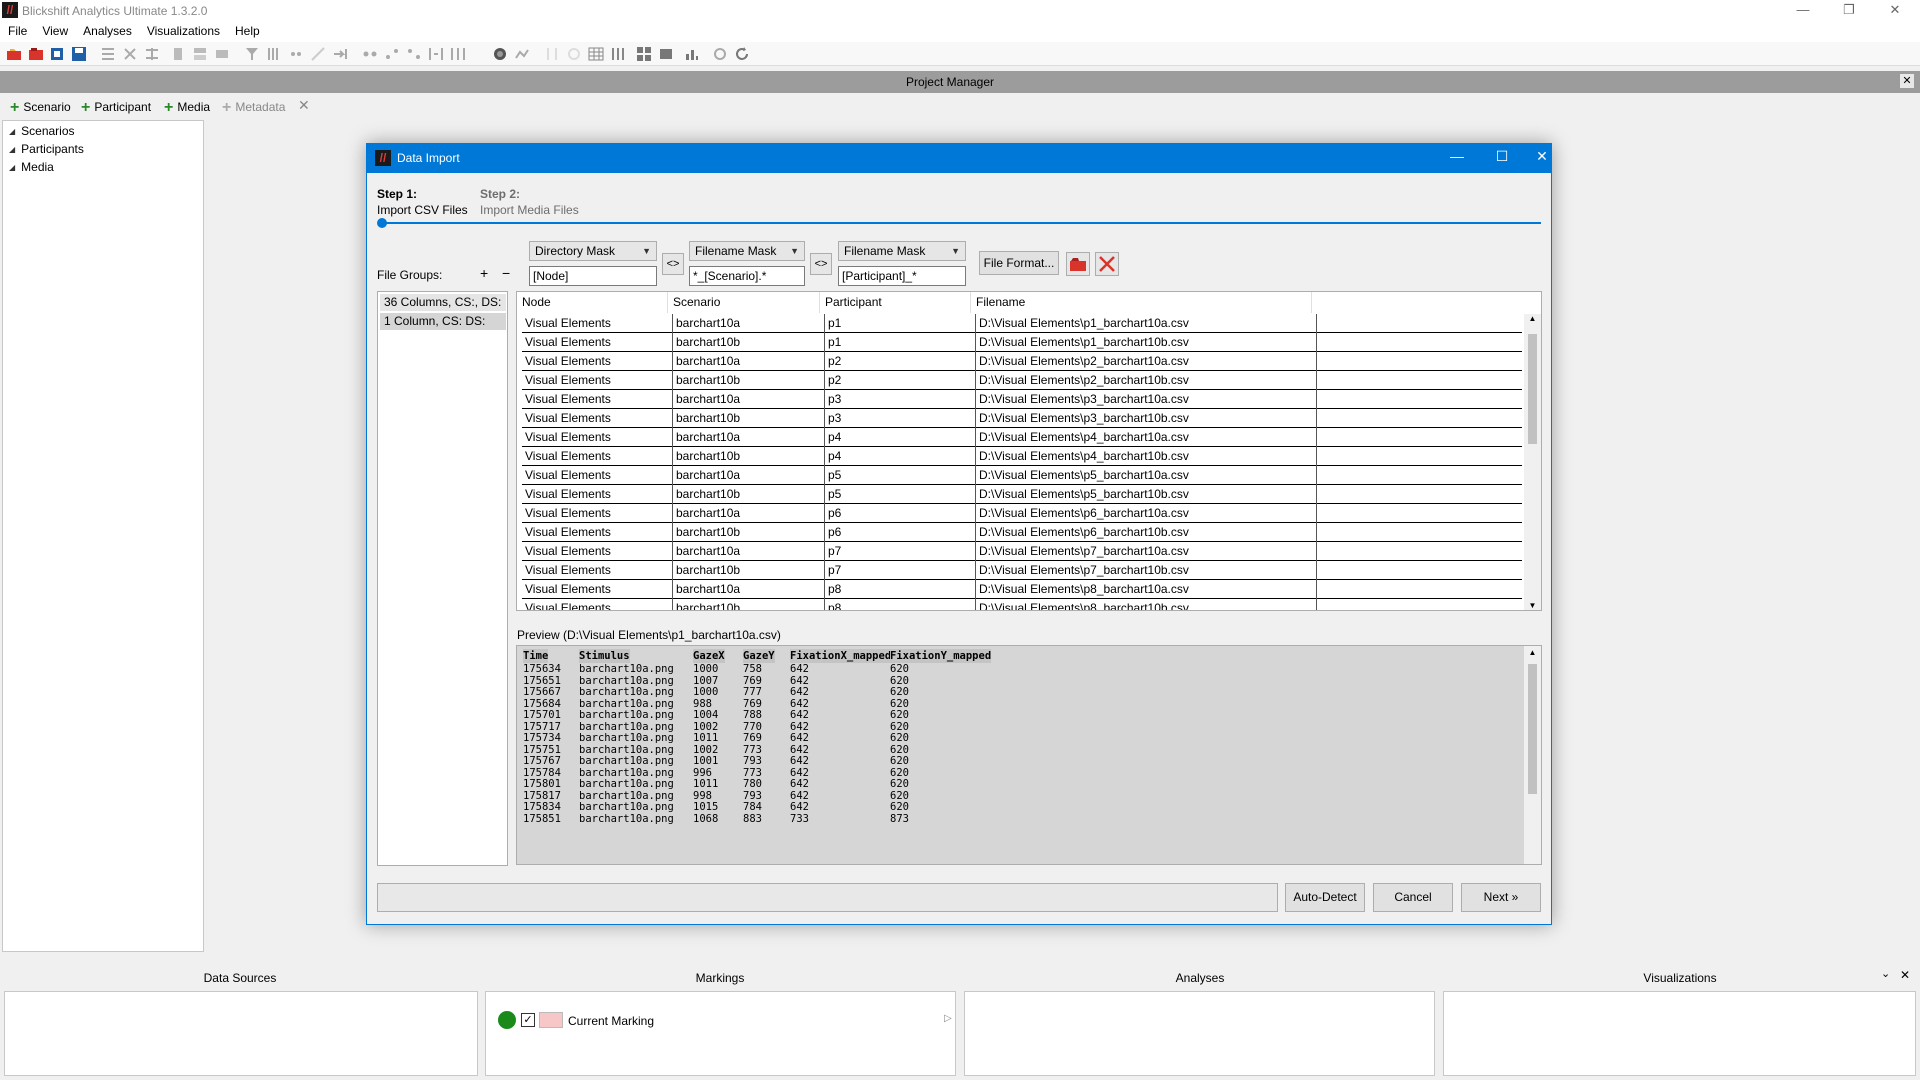 This screenshot has height=1080, width=1920. What do you see at coordinates (458, 54) in the screenshot?
I see `toolbar-tool-16-icon` at bounding box center [458, 54].